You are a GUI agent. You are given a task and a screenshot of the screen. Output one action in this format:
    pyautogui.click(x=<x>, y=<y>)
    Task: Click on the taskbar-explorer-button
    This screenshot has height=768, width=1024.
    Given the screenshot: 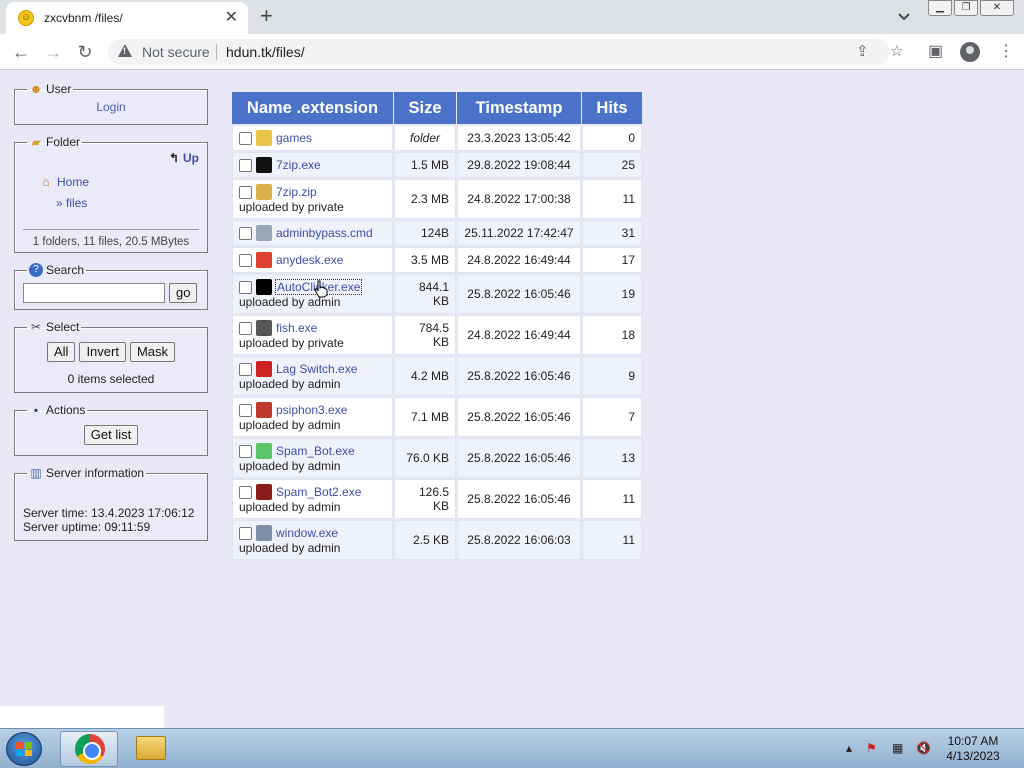 What is the action you would take?
    pyautogui.click(x=151, y=749)
    